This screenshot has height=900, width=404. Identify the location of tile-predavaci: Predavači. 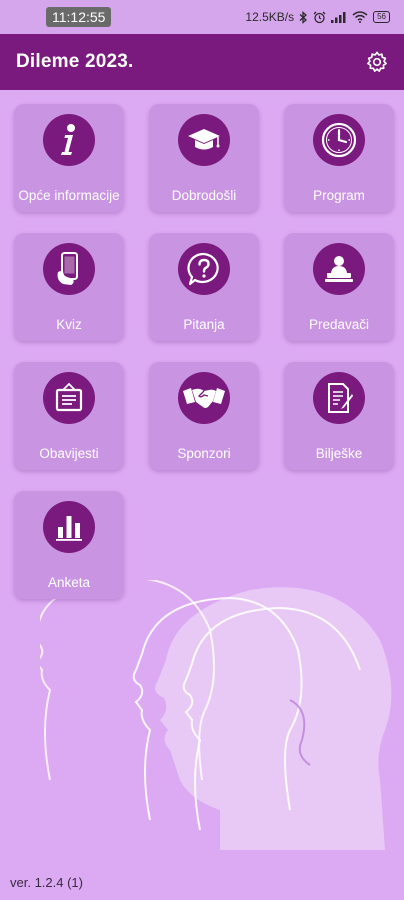
(339, 287).